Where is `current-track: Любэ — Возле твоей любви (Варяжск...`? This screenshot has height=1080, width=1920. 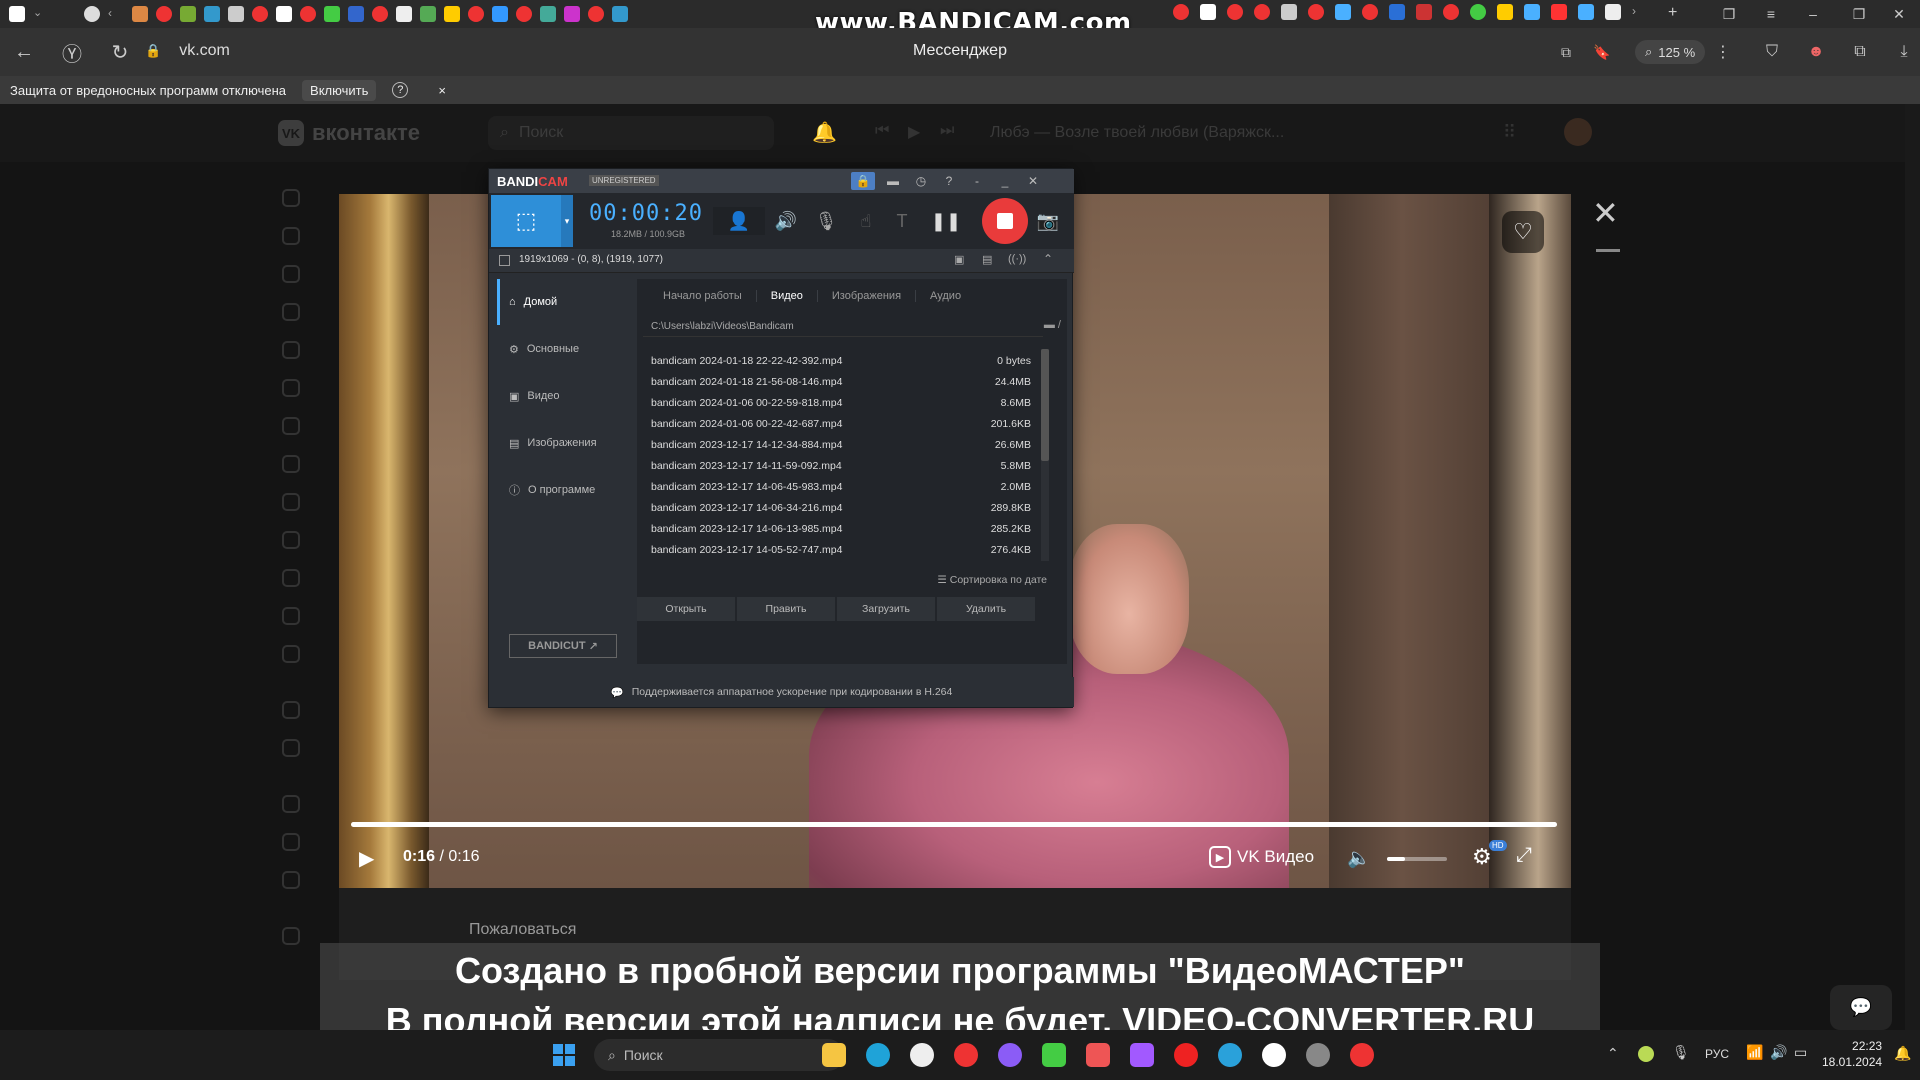 current-track: Любэ — Возле твоей любви (Варяжск... is located at coordinates (1137, 133).